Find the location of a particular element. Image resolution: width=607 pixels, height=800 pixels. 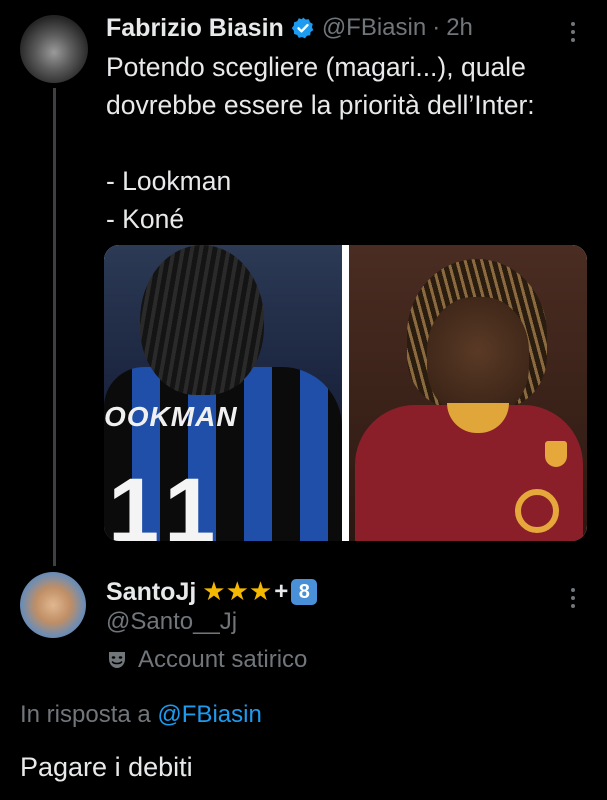

in-reply-prefix: In risposta a is located at coordinates (85, 714).